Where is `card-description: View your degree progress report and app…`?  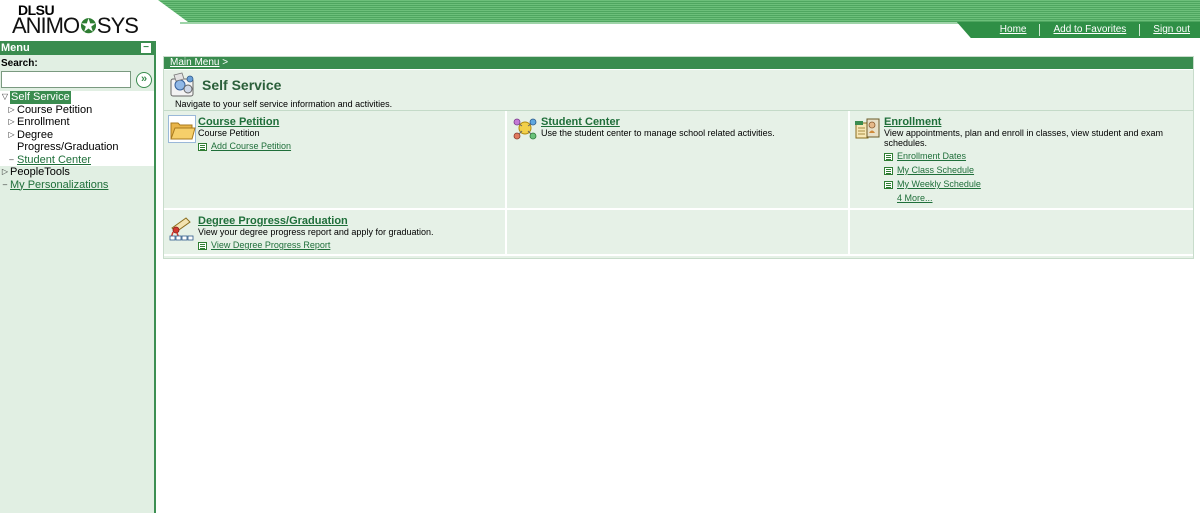
card-description: View your degree progress report and app… is located at coordinates (316, 232).